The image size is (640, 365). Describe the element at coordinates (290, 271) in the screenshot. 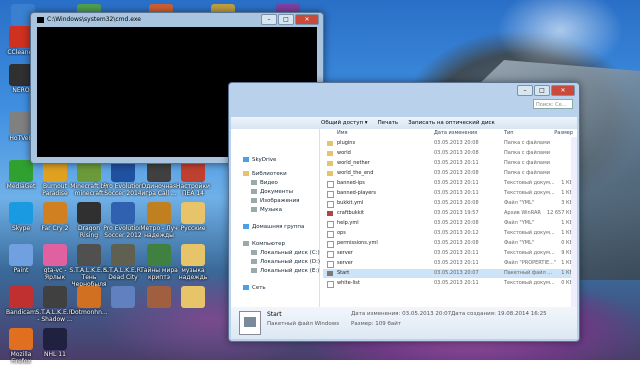

I see `nav-label: Локальный диск (E:)` at that location.